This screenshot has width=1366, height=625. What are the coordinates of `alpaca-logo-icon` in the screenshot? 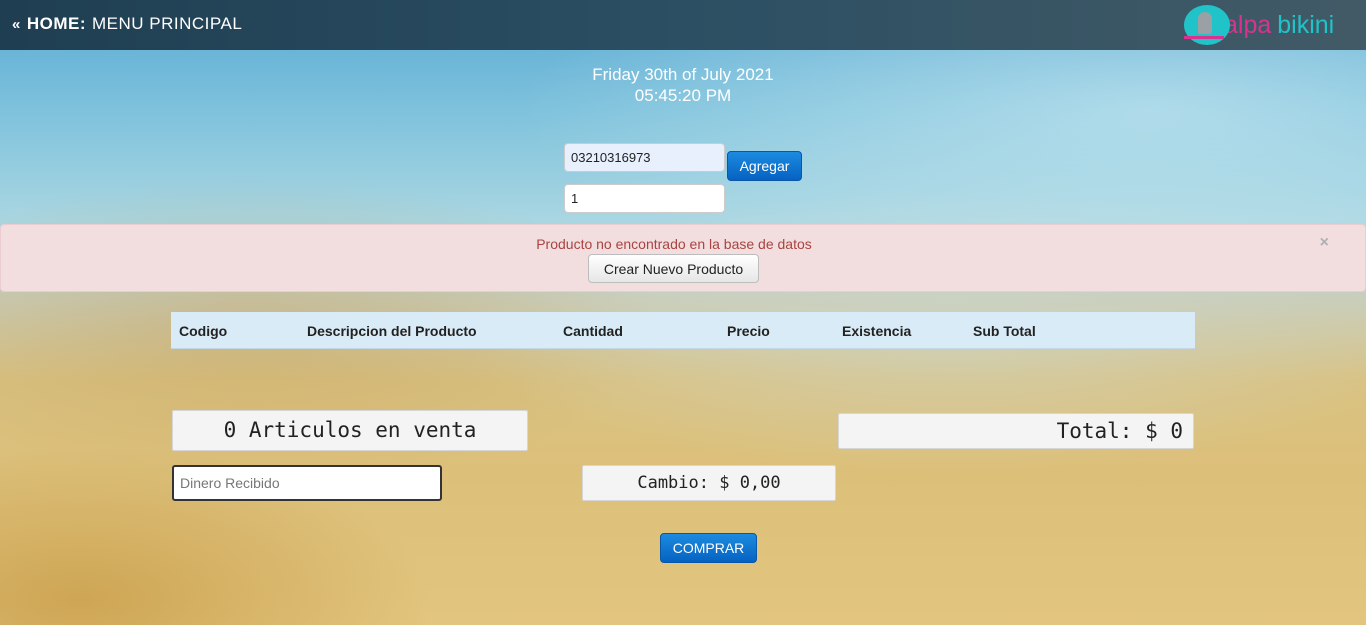 It's located at (1207, 25).